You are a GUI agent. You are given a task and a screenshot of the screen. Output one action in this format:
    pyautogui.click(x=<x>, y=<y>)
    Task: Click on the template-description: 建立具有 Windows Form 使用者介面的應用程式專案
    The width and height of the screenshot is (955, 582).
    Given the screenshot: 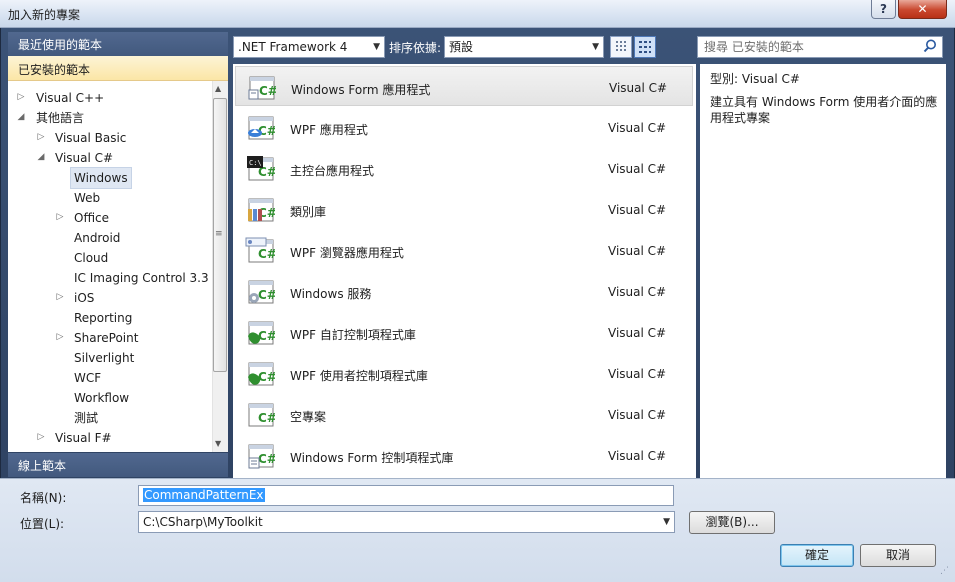 What is the action you would take?
    pyautogui.click(x=824, y=110)
    